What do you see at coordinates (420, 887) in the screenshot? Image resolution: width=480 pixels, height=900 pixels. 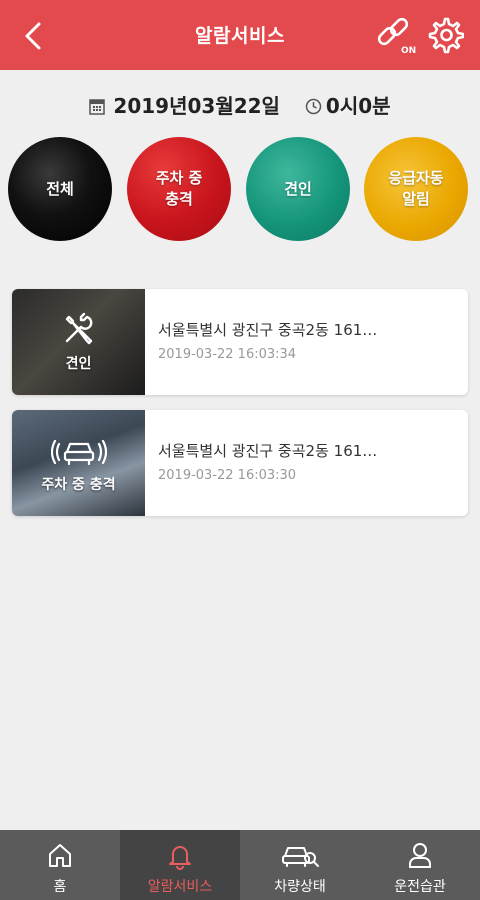 I see `tab-label: 운전습관` at bounding box center [420, 887].